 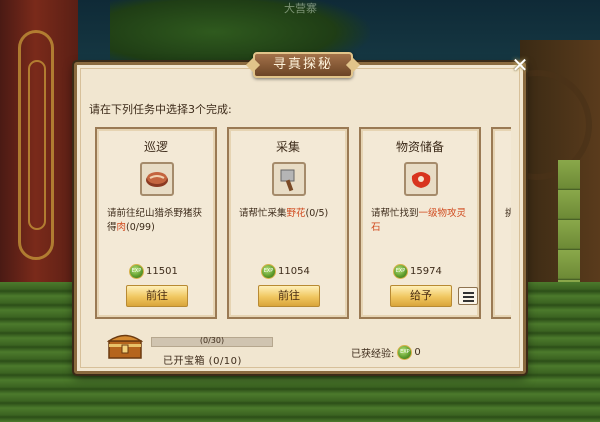 What do you see at coordinates (468, 296) in the screenshot?
I see `list-icon` at bounding box center [468, 296].